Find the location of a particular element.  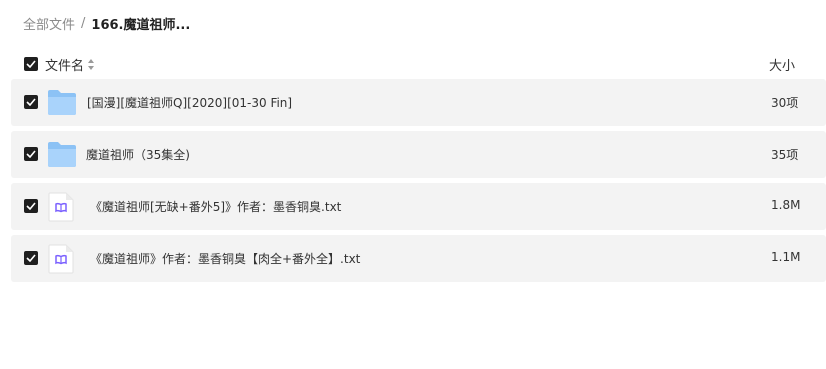

file-row: [国漫][魔道祖师Q][2020][01-30 Fin] 30项 is located at coordinates (418, 102).